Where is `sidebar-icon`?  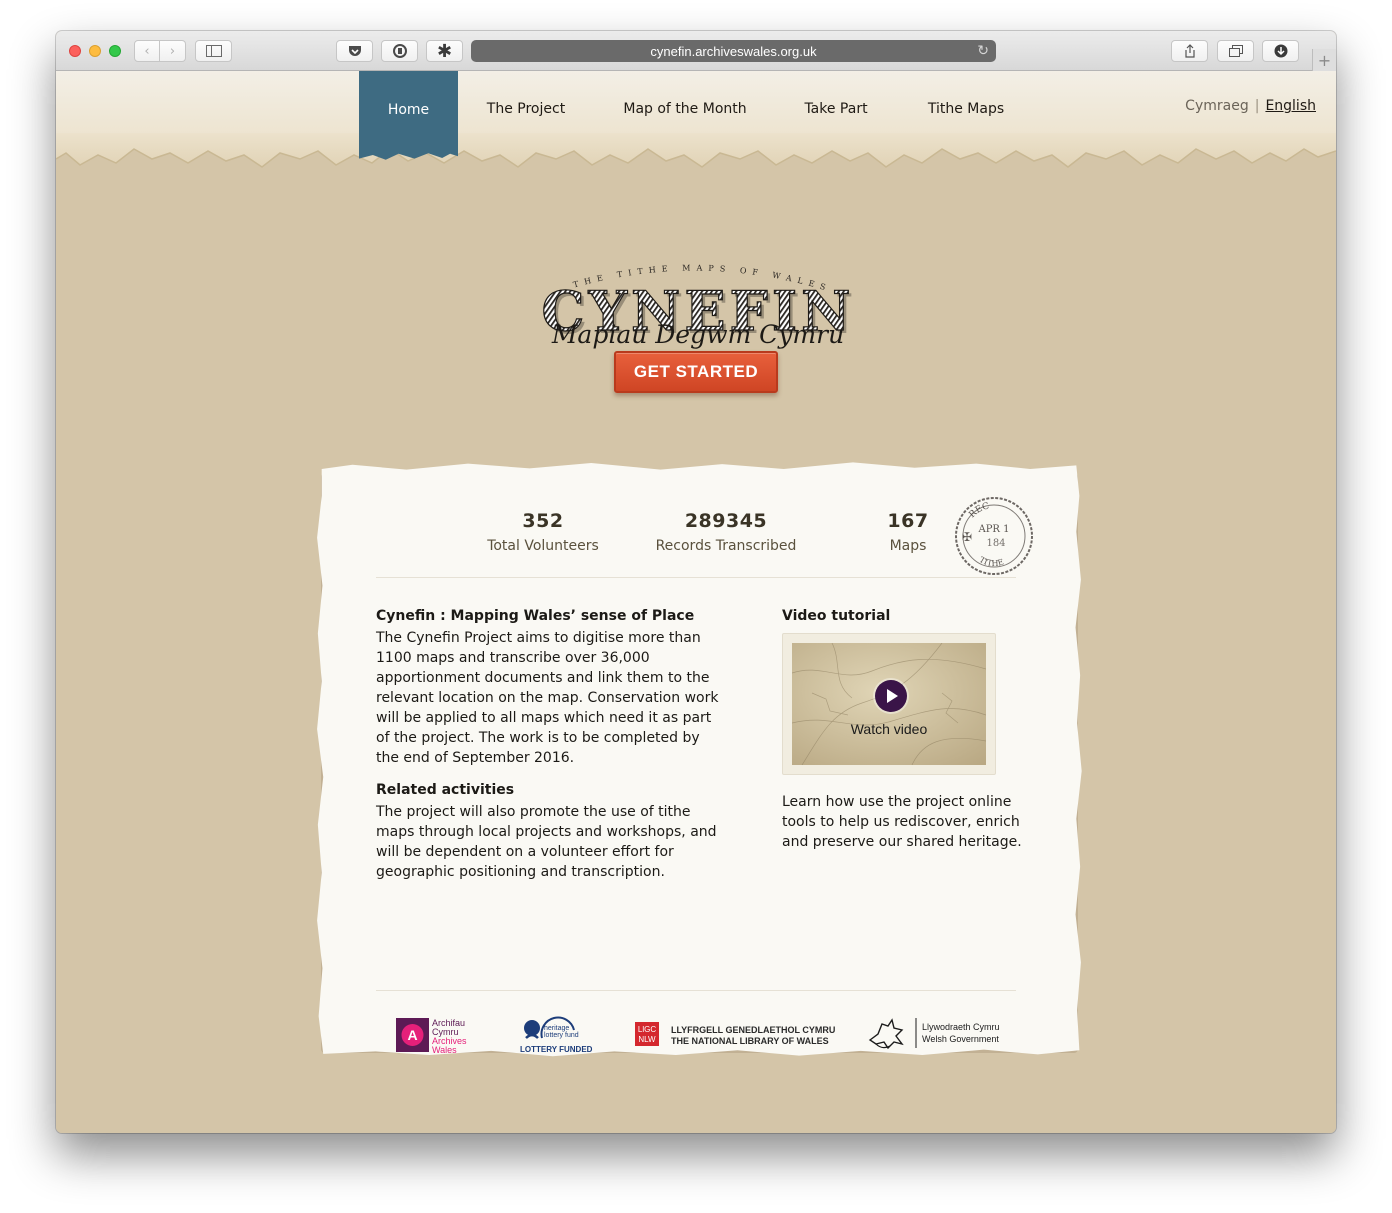 sidebar-icon is located at coordinates (213, 51).